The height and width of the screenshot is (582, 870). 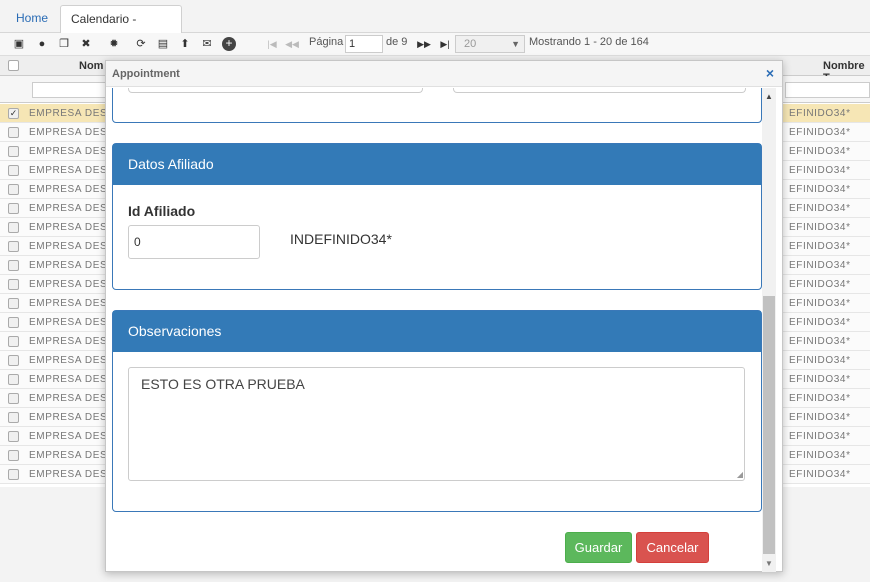 I want to click on dialog-scrollbar: ▲ ▼, so click(x=769, y=330).